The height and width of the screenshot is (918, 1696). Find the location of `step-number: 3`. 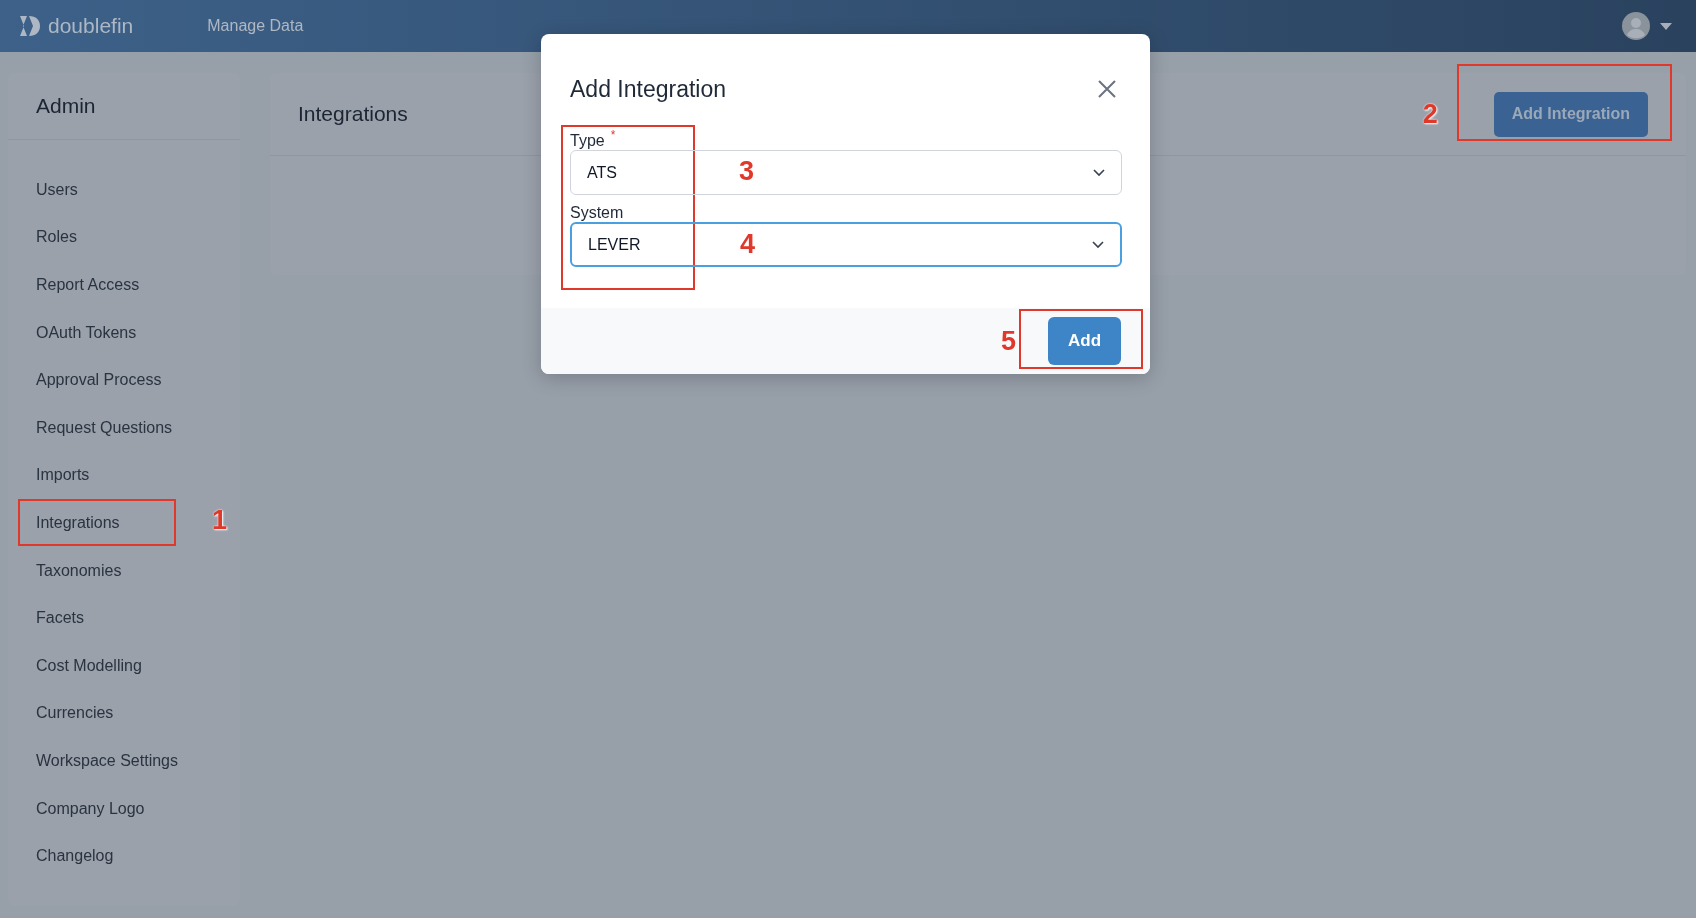

step-number: 3 is located at coordinates (747, 171).